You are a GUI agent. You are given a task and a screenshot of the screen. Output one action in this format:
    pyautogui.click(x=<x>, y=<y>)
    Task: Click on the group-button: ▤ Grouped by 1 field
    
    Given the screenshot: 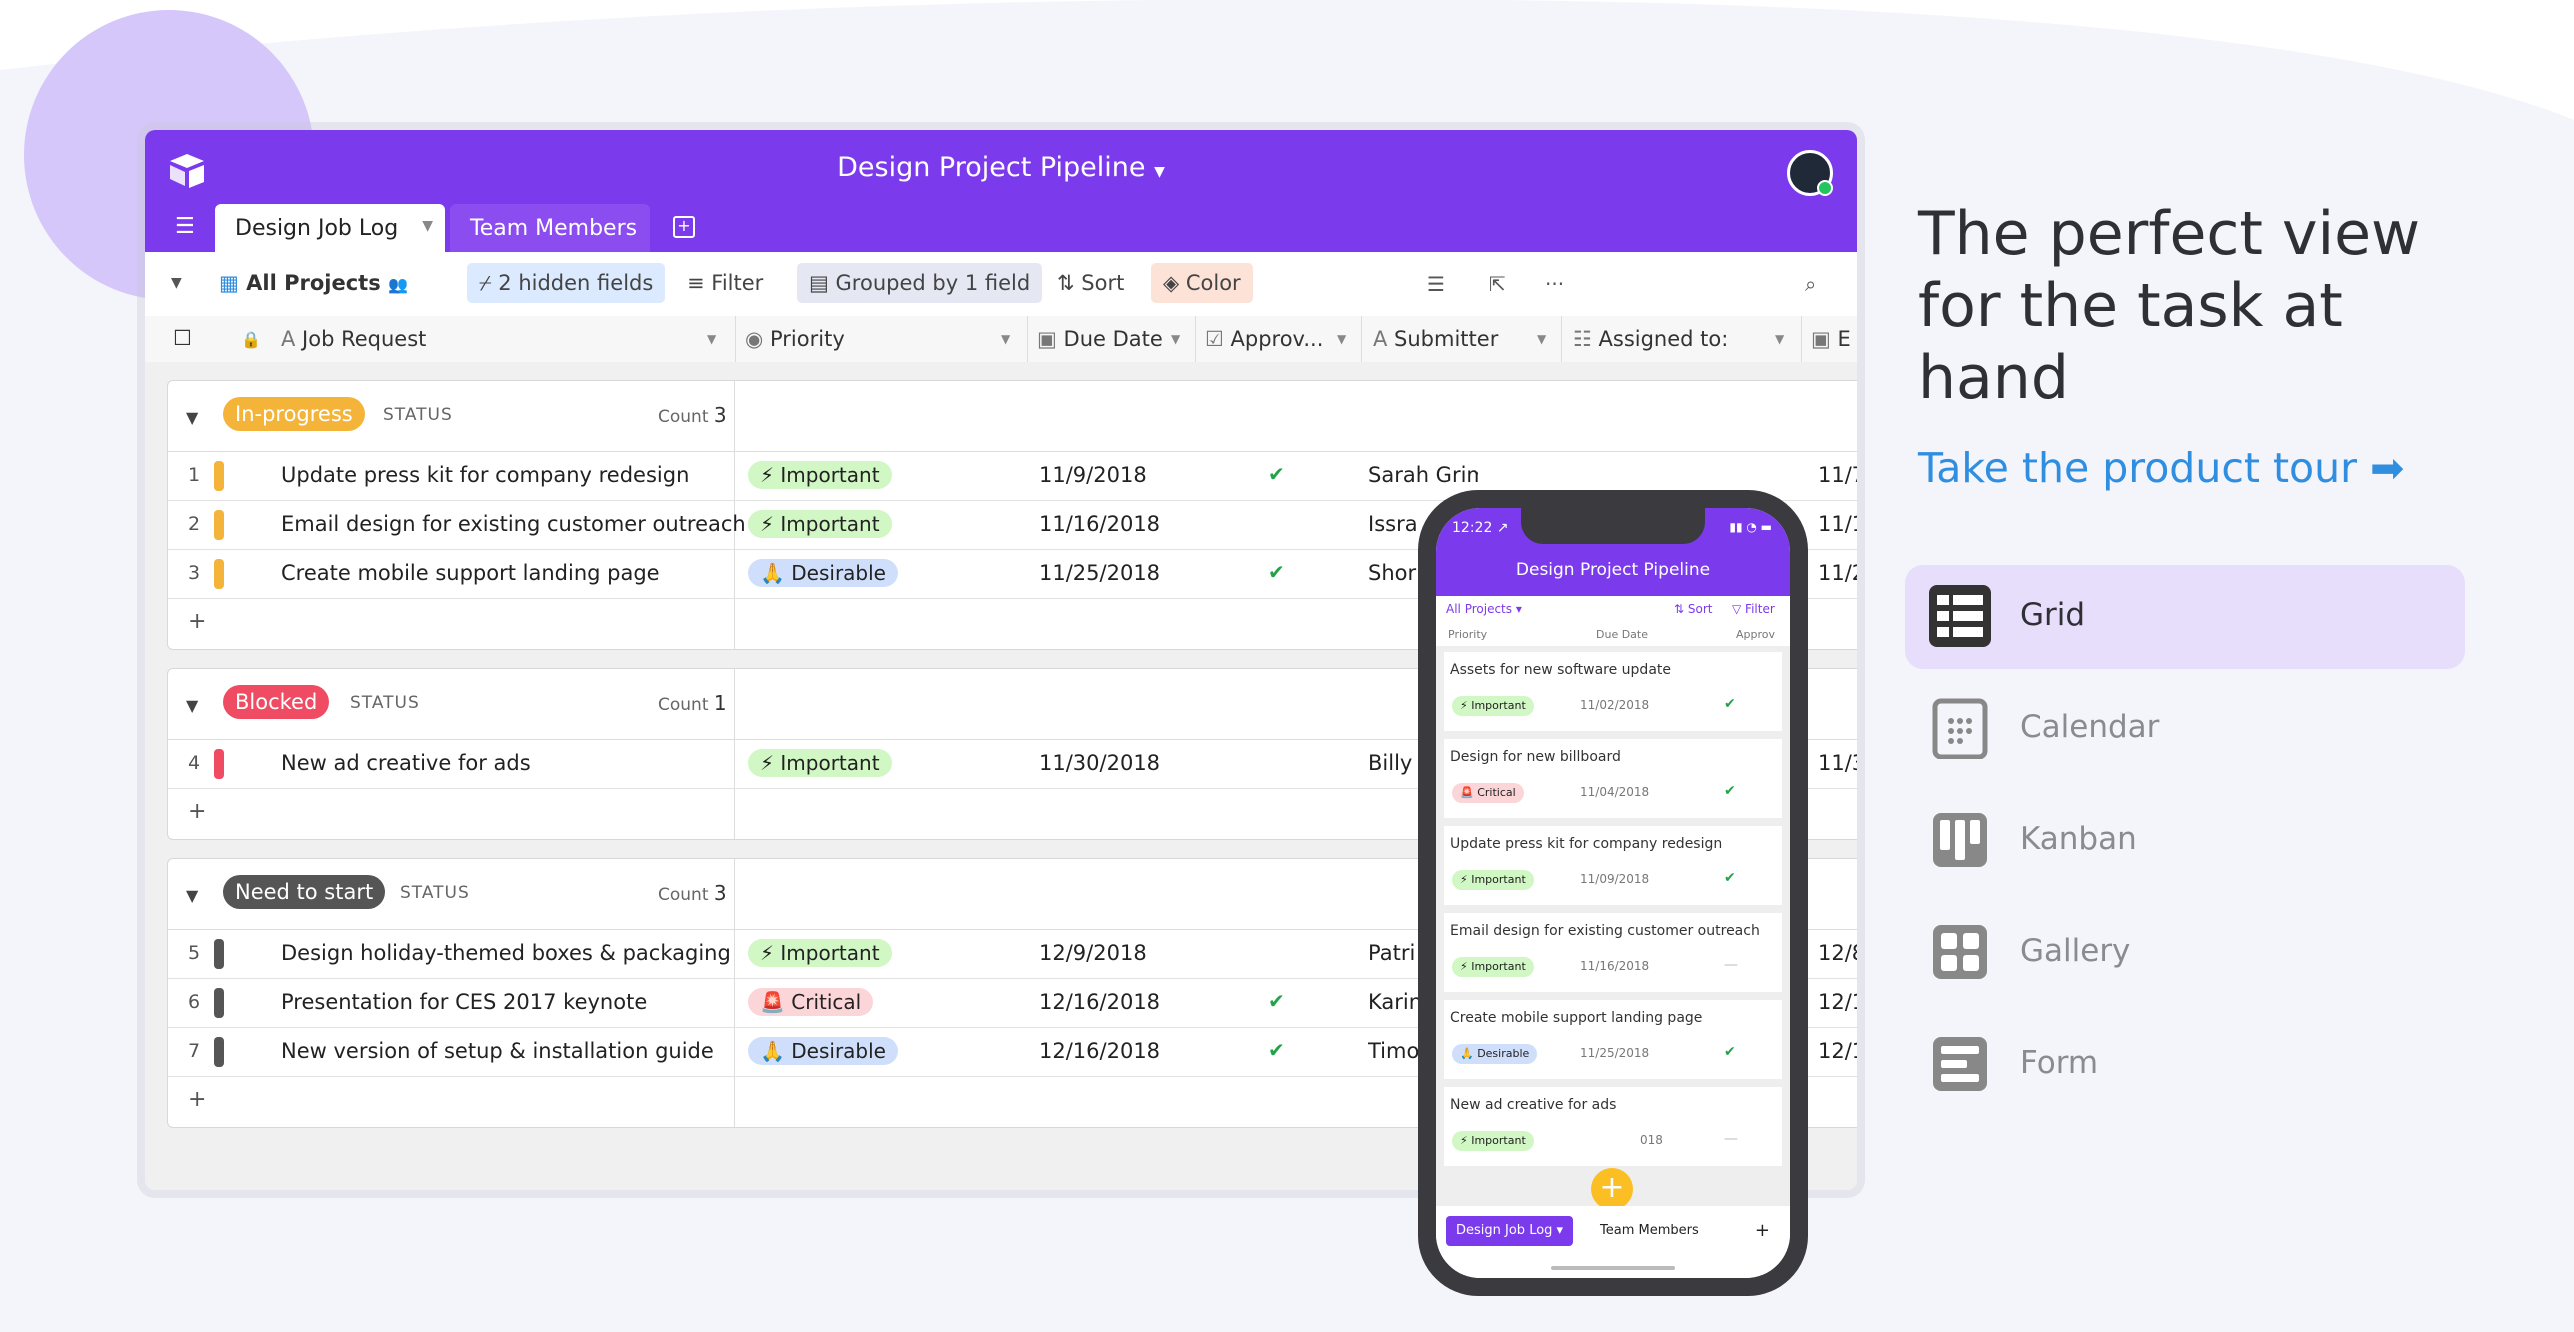 What is the action you would take?
    pyautogui.click(x=920, y=283)
    